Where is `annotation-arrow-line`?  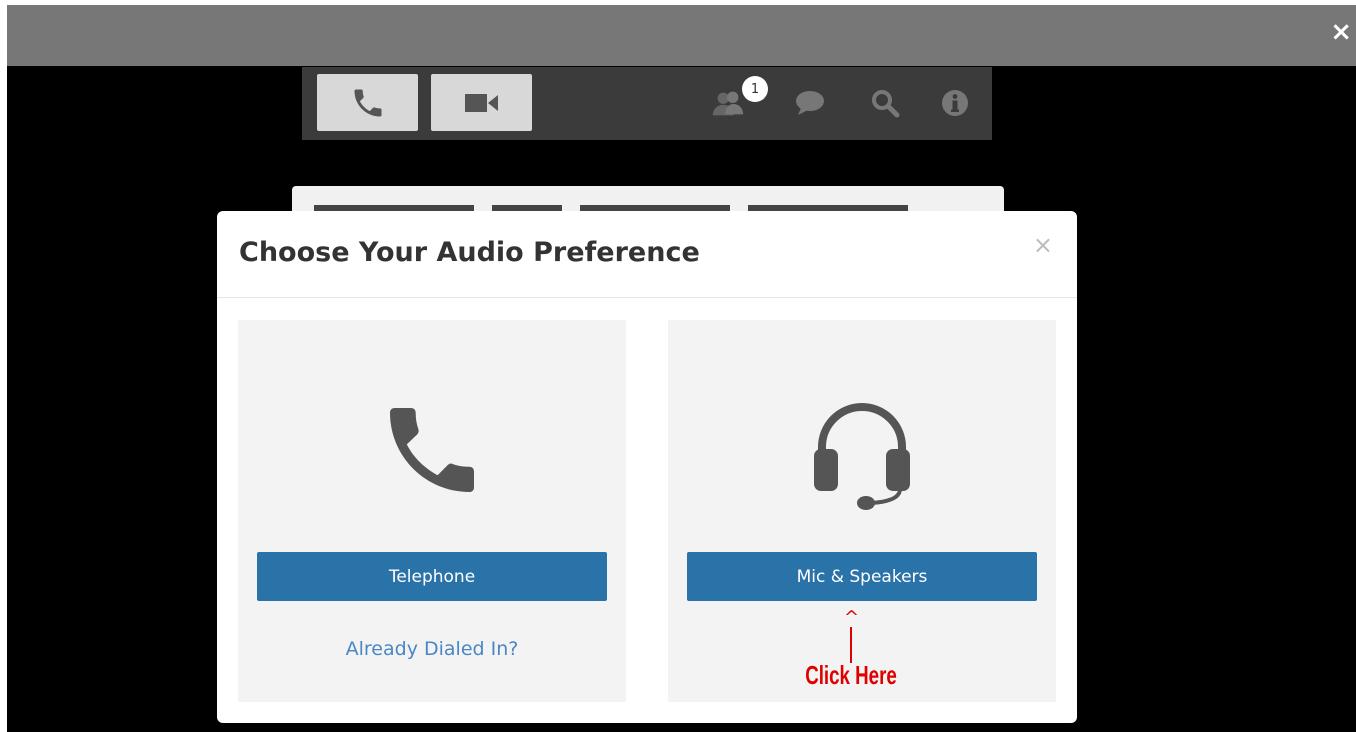
annotation-arrow-line is located at coordinates (851, 645).